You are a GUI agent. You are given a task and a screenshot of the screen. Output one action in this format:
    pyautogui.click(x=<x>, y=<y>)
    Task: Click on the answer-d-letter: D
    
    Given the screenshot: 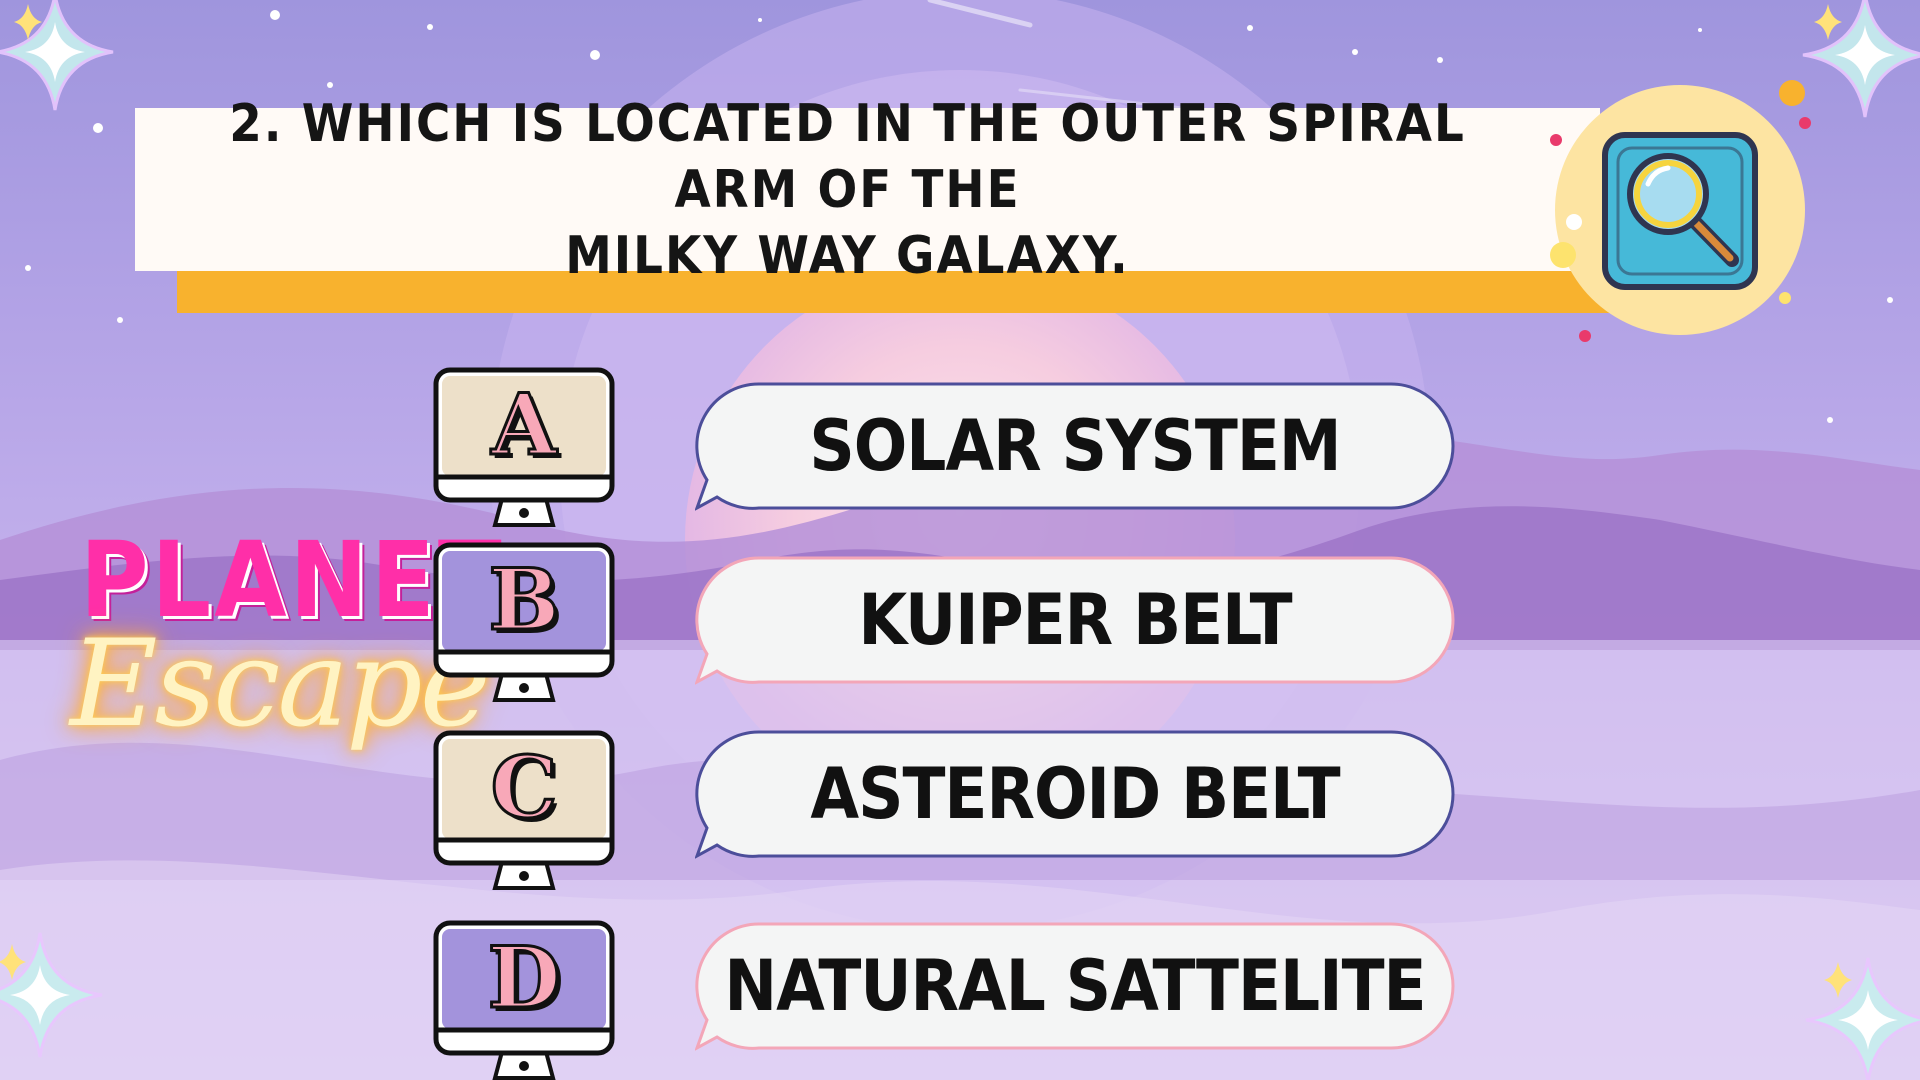 What is the action you would take?
    pyautogui.click(x=524, y=978)
    